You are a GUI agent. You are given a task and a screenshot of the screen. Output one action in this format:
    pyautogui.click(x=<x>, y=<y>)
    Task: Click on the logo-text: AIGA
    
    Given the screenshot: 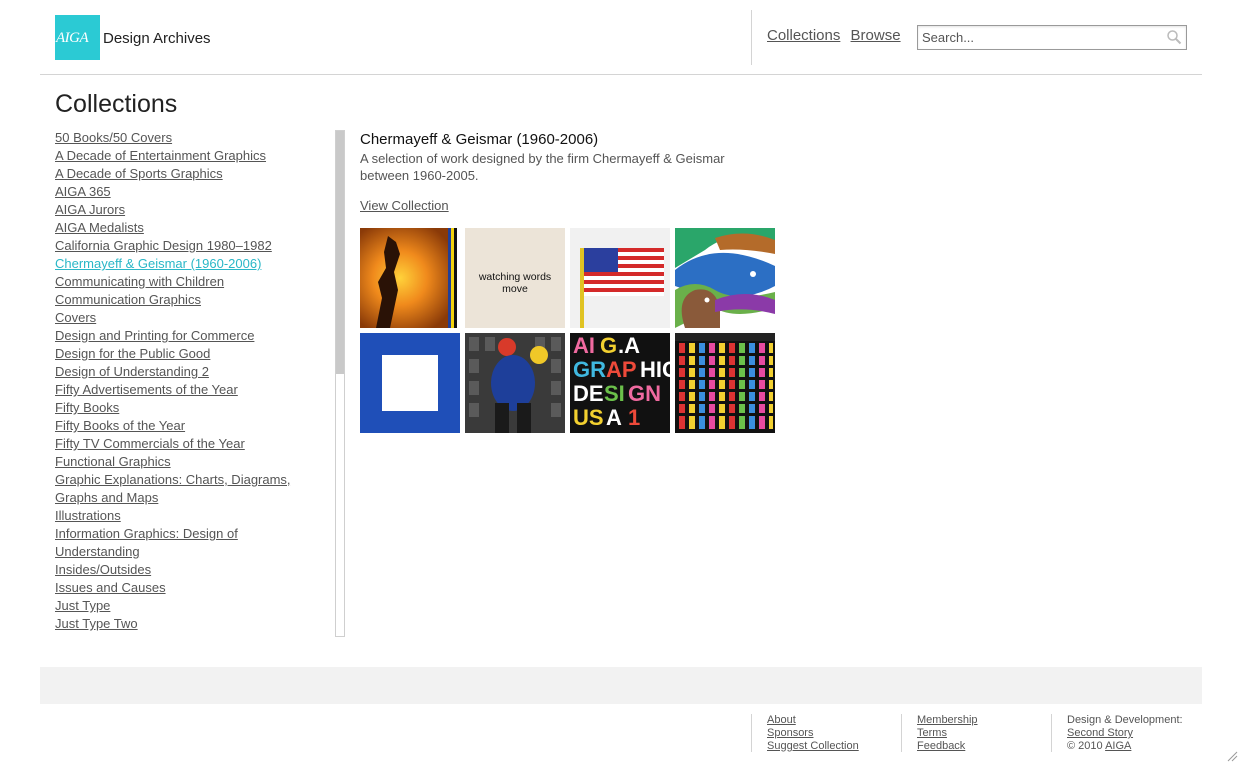 What is the action you would take?
    pyautogui.click(x=72, y=38)
    